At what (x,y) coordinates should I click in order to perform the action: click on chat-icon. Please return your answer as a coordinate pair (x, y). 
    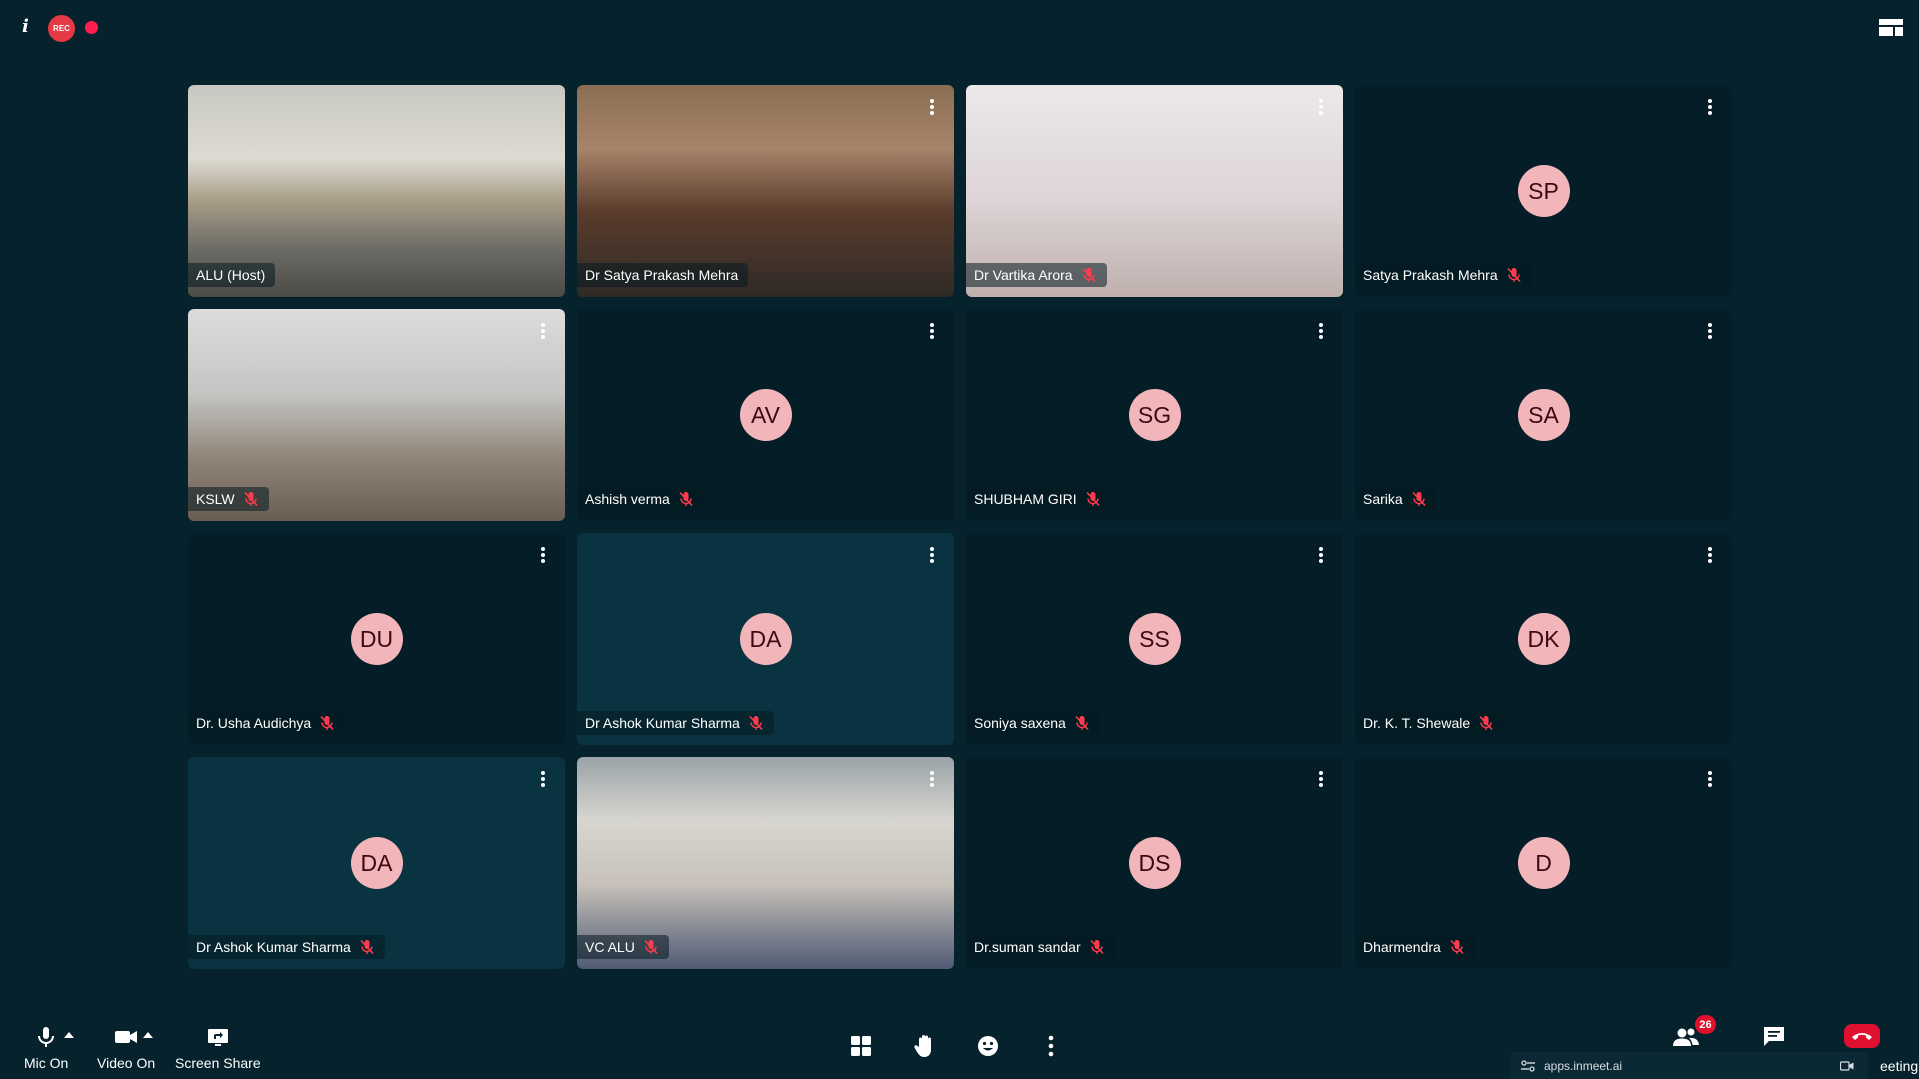
    Looking at the image, I should click on (1774, 1036).